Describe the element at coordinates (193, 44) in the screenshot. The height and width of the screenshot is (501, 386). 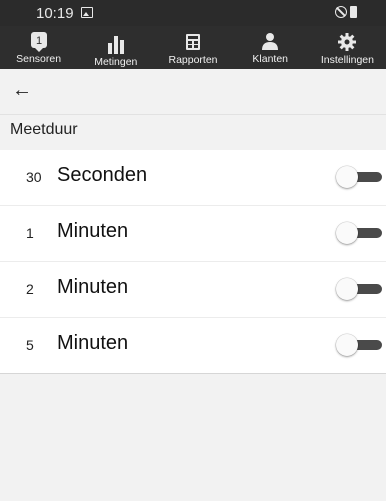
I see `report-icon` at that location.